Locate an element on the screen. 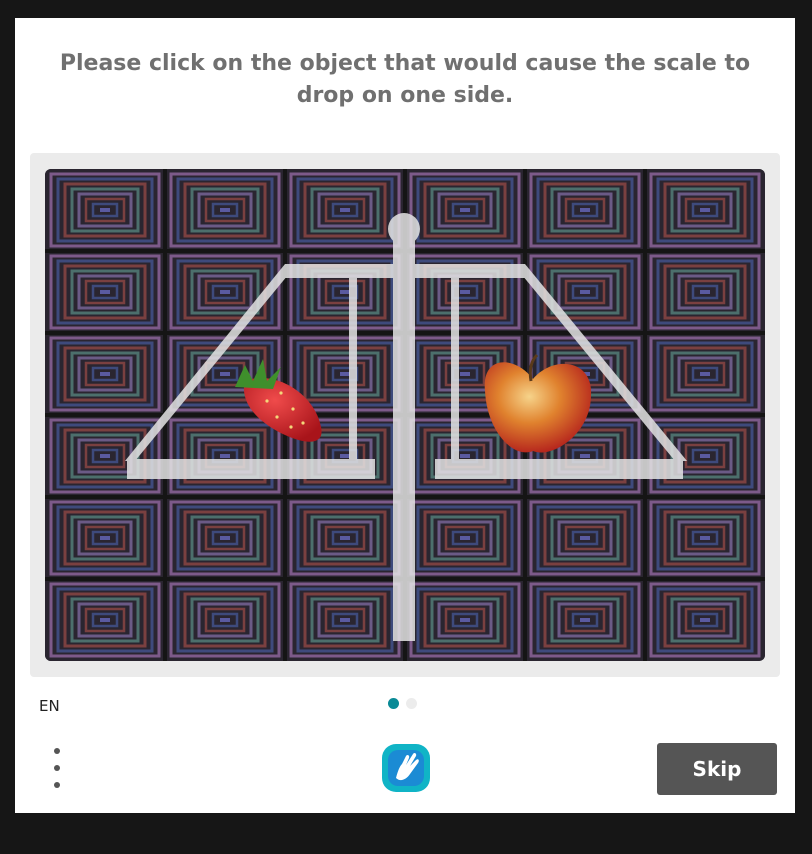  pagination-dots is located at coordinates (402, 703).